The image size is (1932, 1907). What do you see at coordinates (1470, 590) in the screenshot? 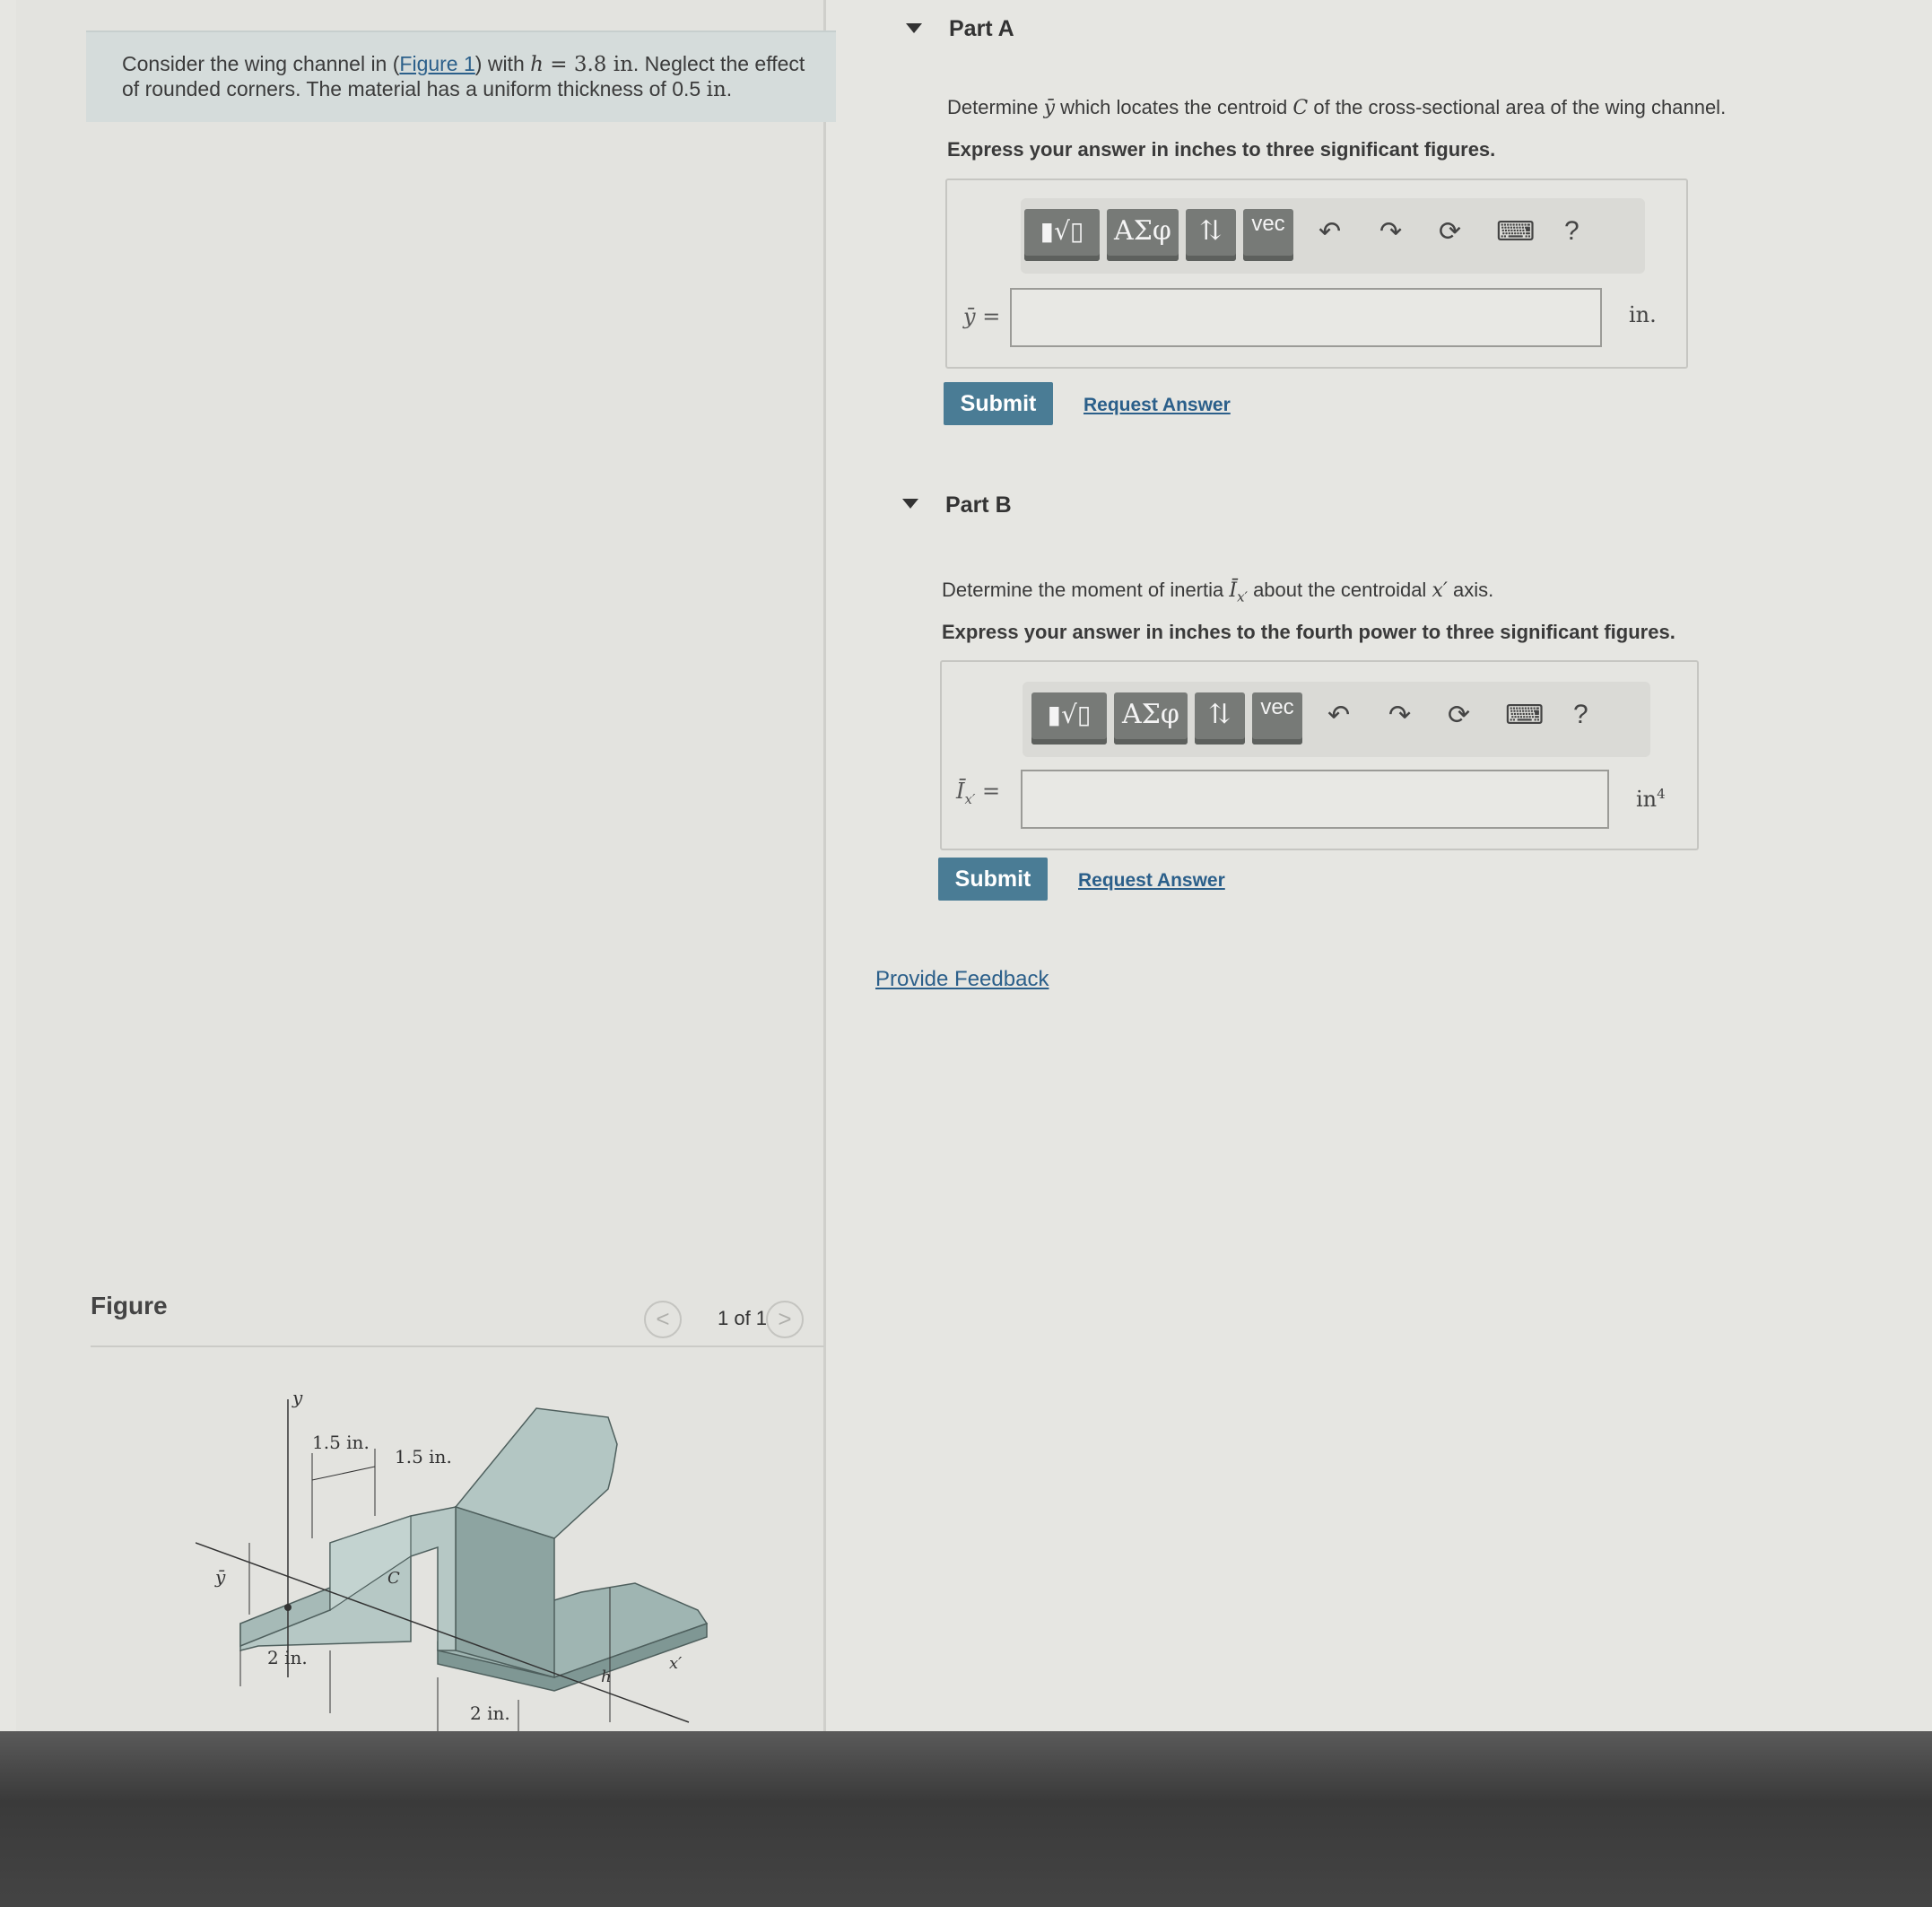
I see `part-b-question-text-3: axis.` at bounding box center [1470, 590].